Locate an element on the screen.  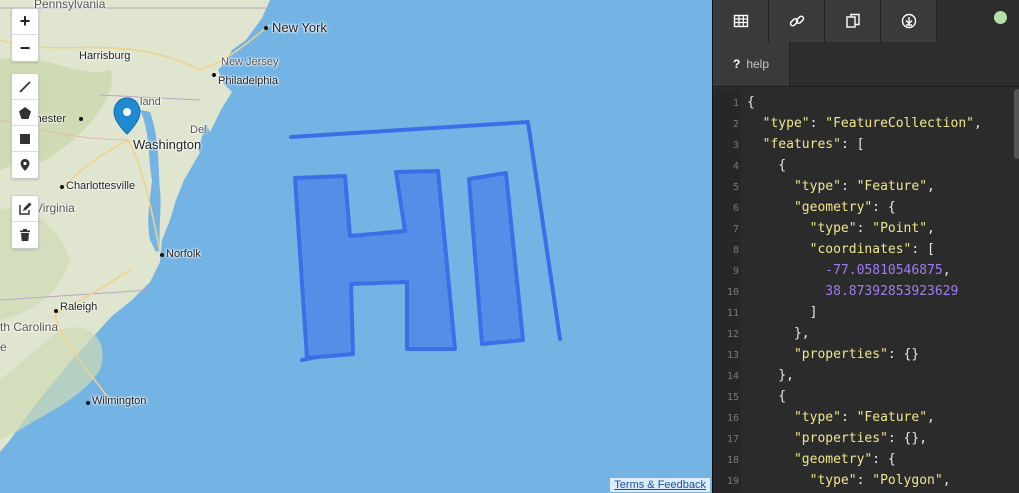
label-raleigh: Raleigh is located at coordinates (79, 307).